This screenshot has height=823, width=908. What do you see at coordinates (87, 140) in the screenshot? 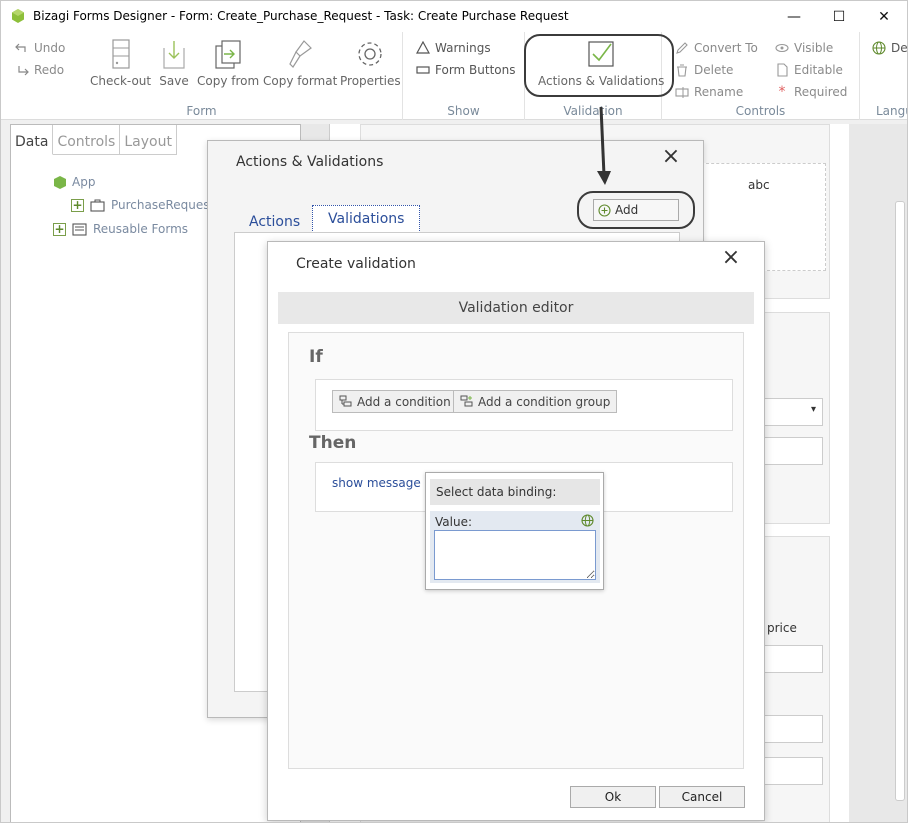
I see `tab-controls: Controls` at bounding box center [87, 140].